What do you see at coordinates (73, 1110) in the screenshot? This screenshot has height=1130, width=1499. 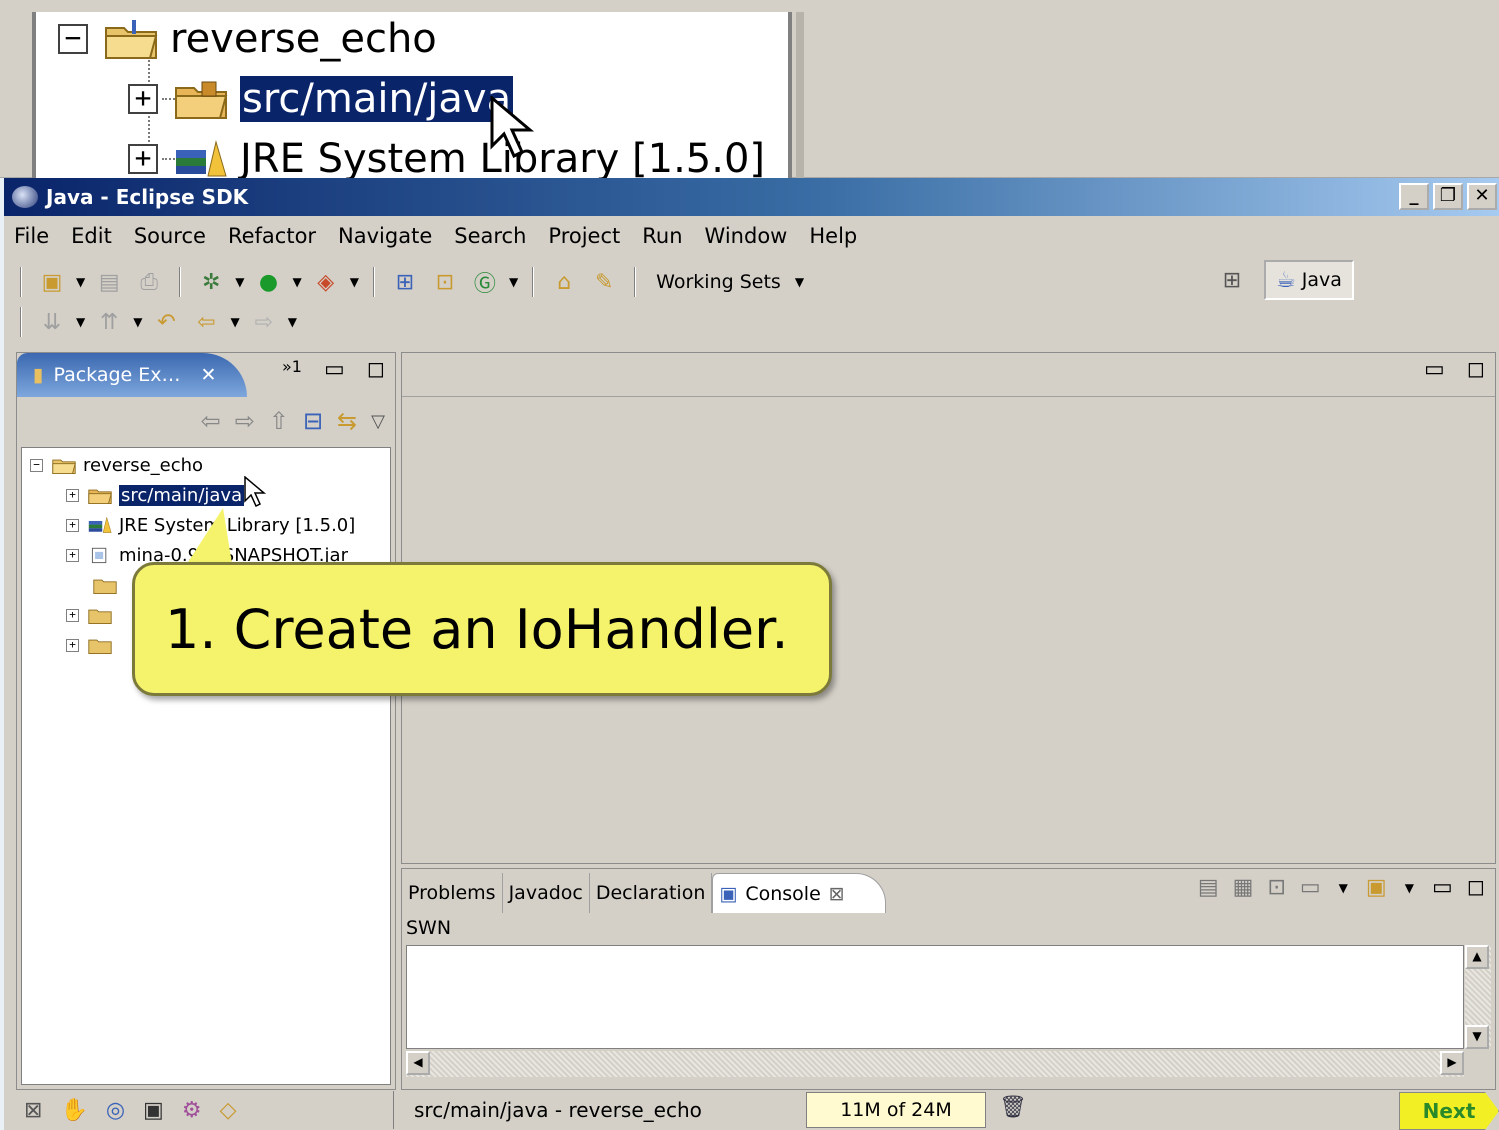 I see `show-view-icon: ✋` at bounding box center [73, 1110].